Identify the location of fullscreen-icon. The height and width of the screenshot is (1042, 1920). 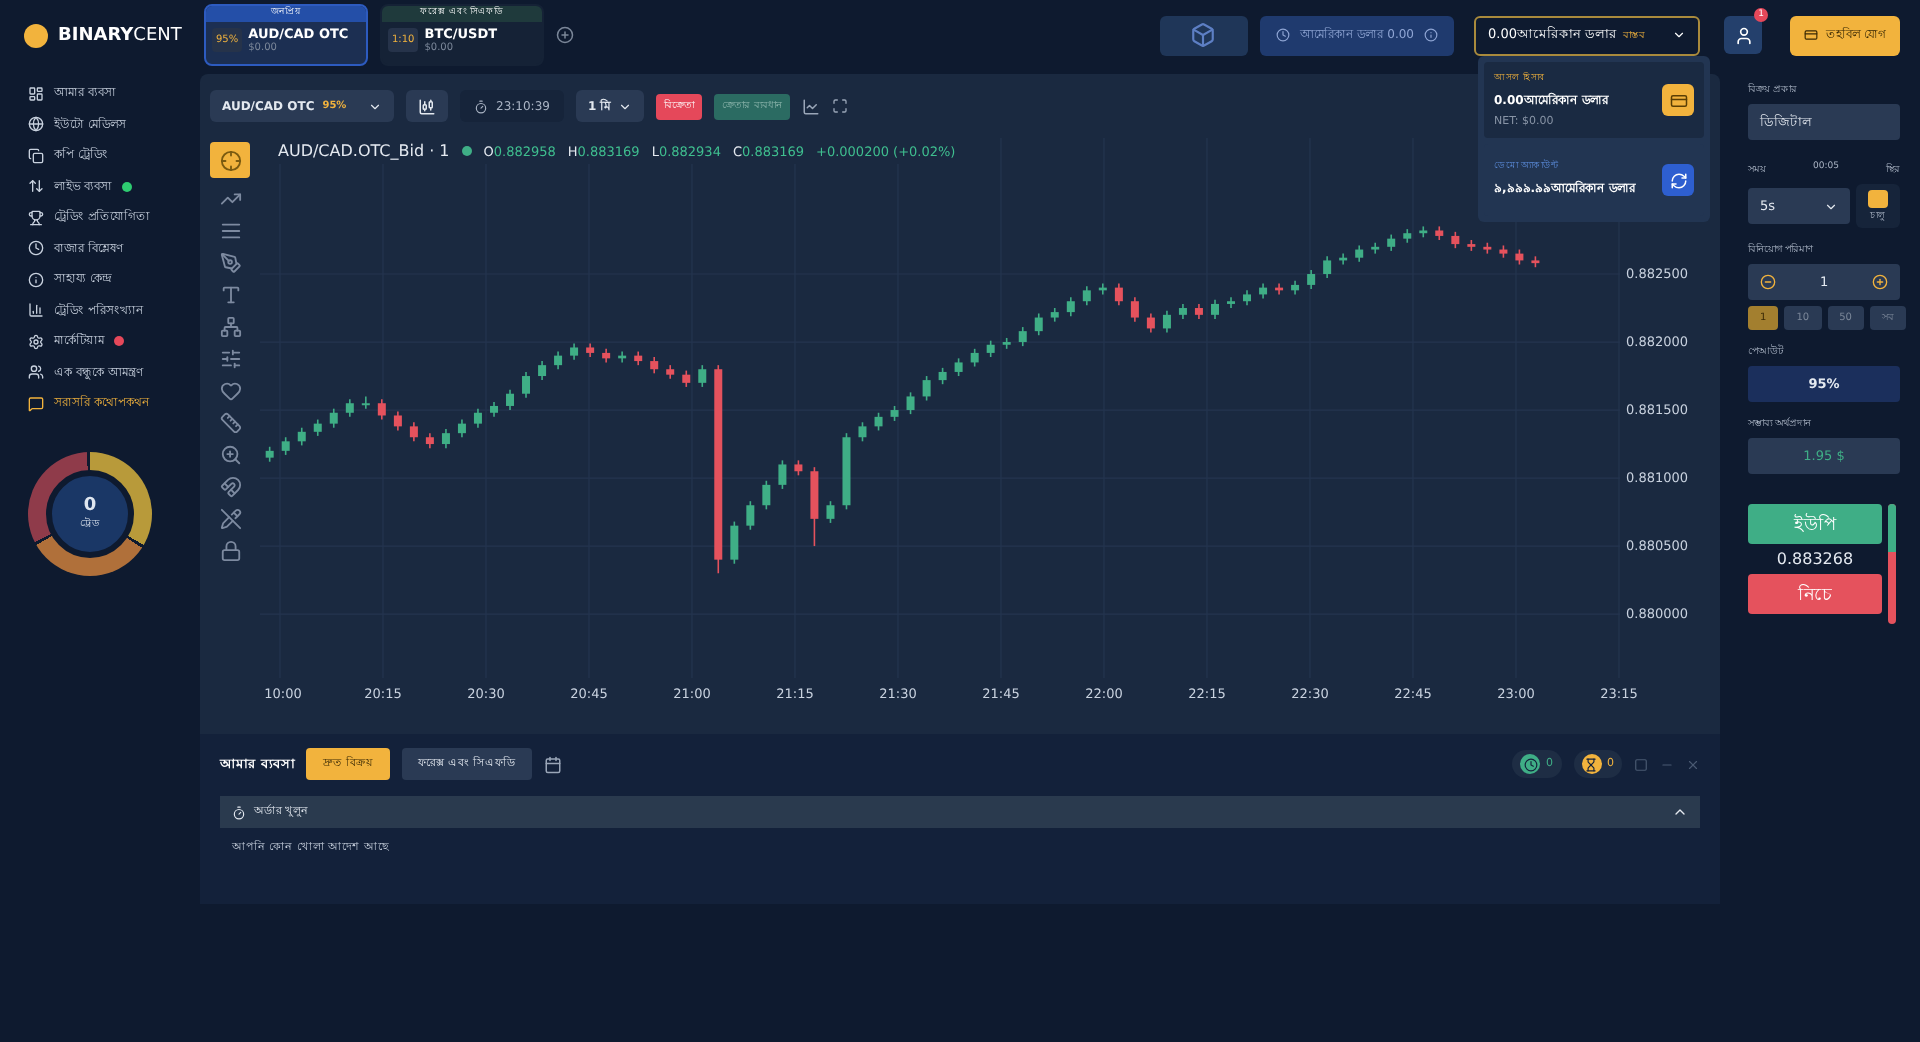
(839, 106).